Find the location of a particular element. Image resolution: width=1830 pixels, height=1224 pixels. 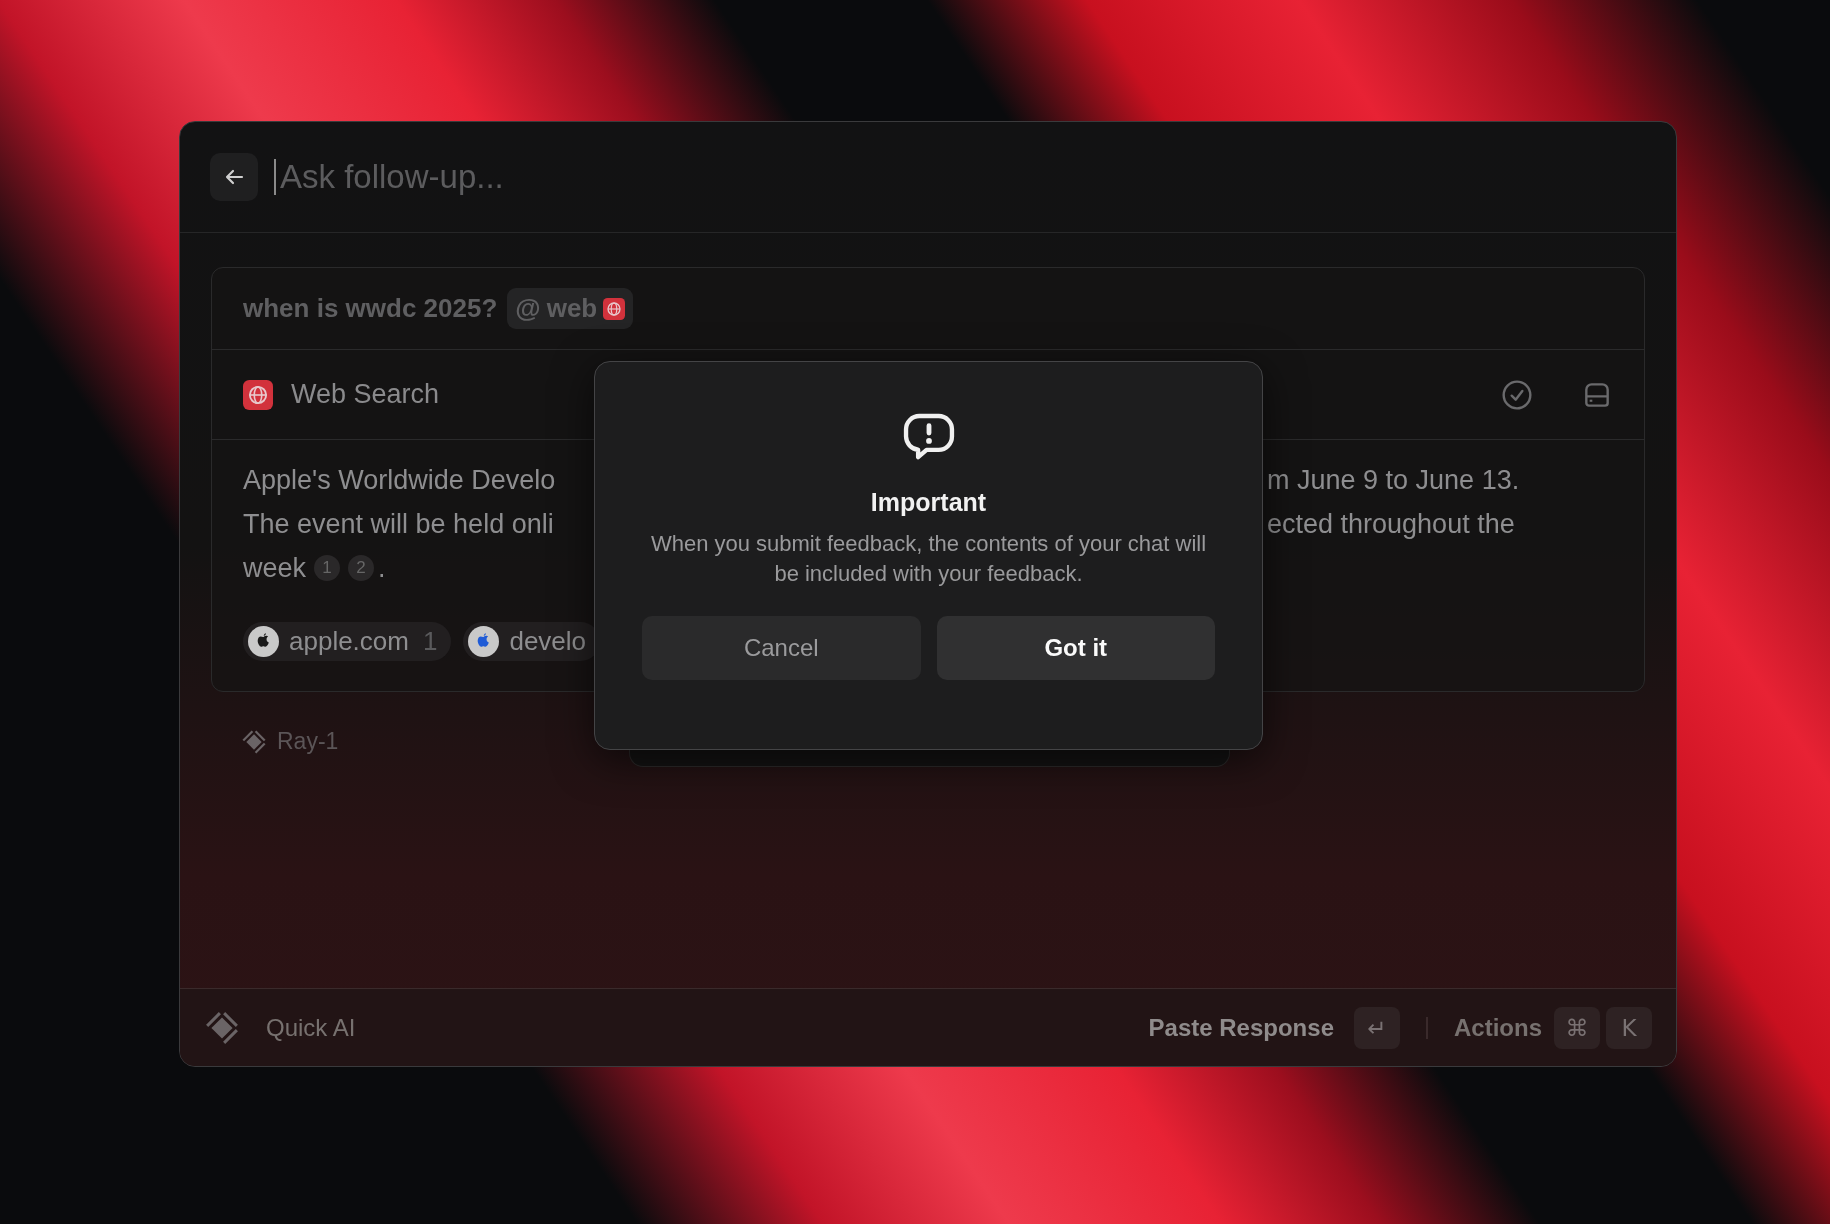

mention-symbol: @ is located at coordinates (528, 308).